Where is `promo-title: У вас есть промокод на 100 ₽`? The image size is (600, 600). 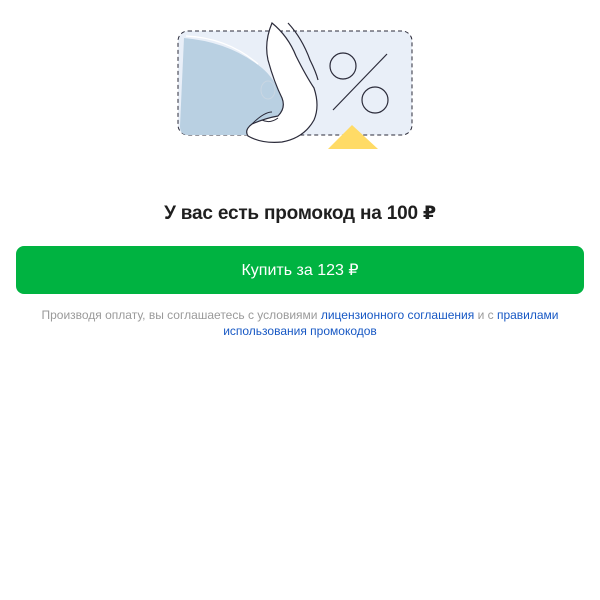
promo-title: У вас есть промокод на 100 ₽ is located at coordinates (300, 213).